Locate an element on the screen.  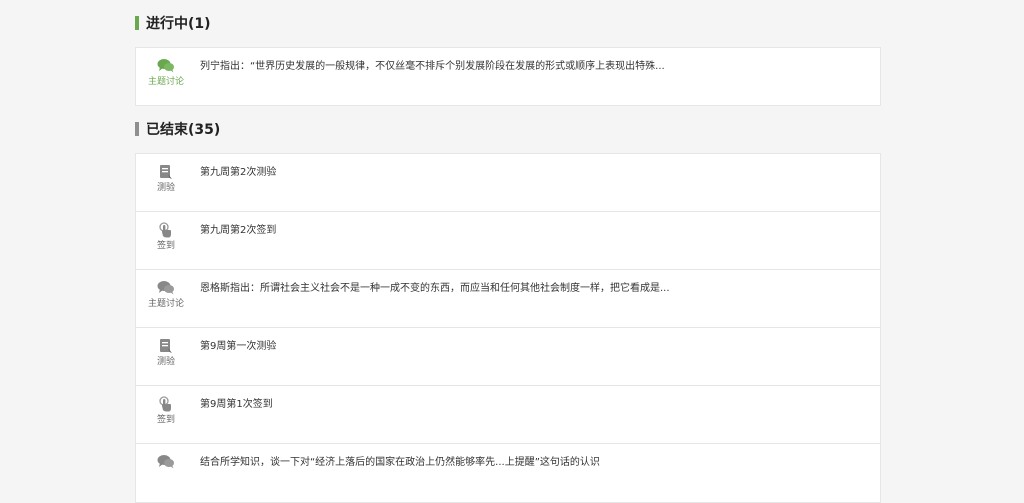
section-ongoing-label: 进行中(1) is located at coordinates (178, 24).